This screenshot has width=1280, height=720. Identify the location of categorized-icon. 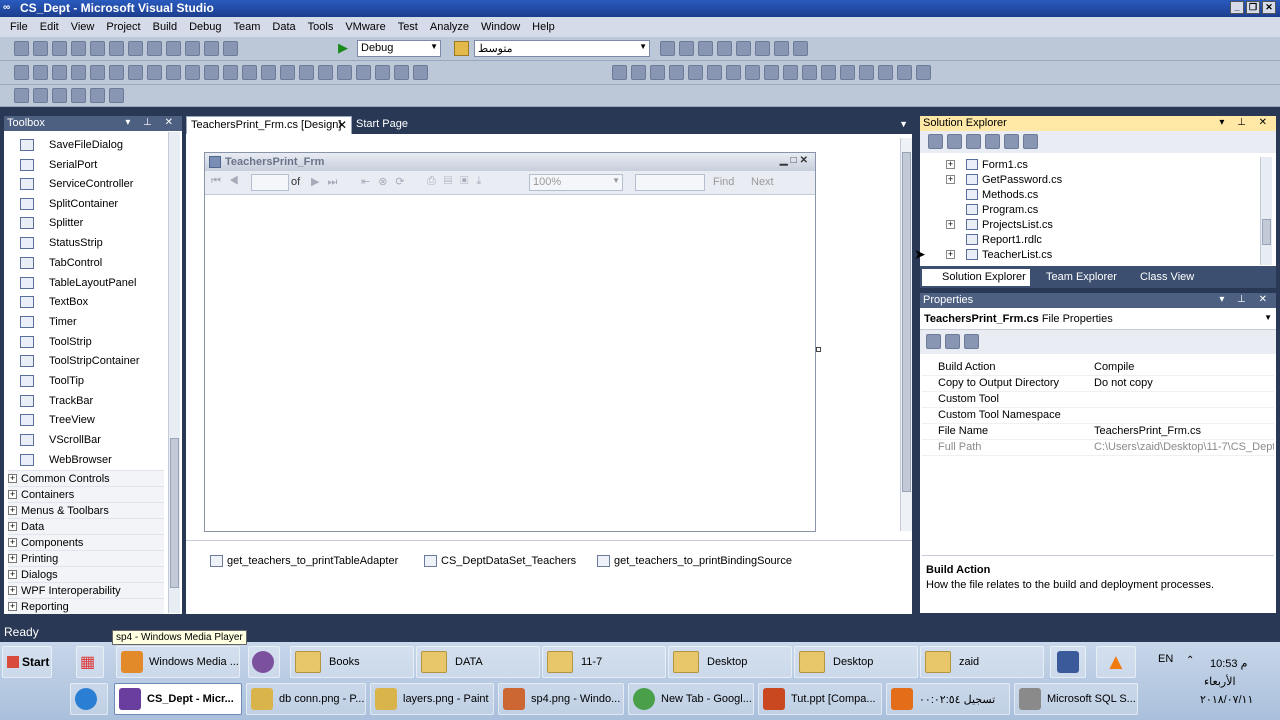
(933, 341).